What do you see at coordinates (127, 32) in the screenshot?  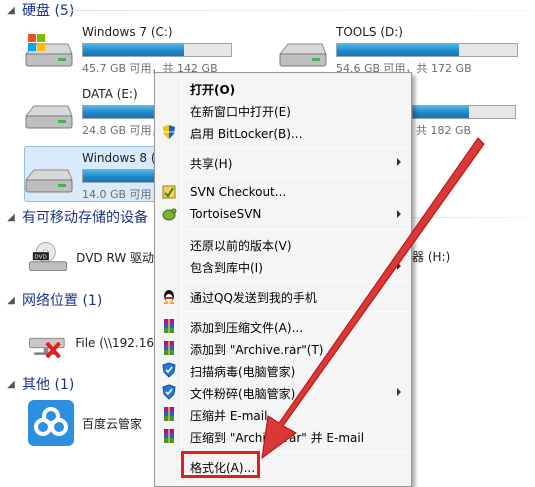 I see `drive-name: Windows 7 (C:)` at bounding box center [127, 32].